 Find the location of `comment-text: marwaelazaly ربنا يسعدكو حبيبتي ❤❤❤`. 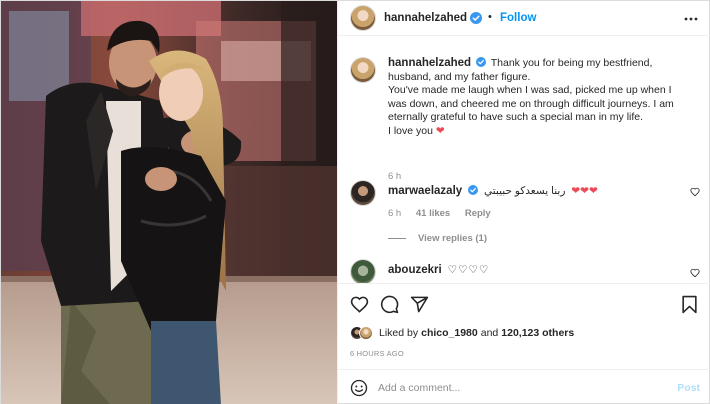

comment-text: marwaelazaly ربنا يسعدكو حبيبتي ❤❤❤ is located at coordinates (493, 191).